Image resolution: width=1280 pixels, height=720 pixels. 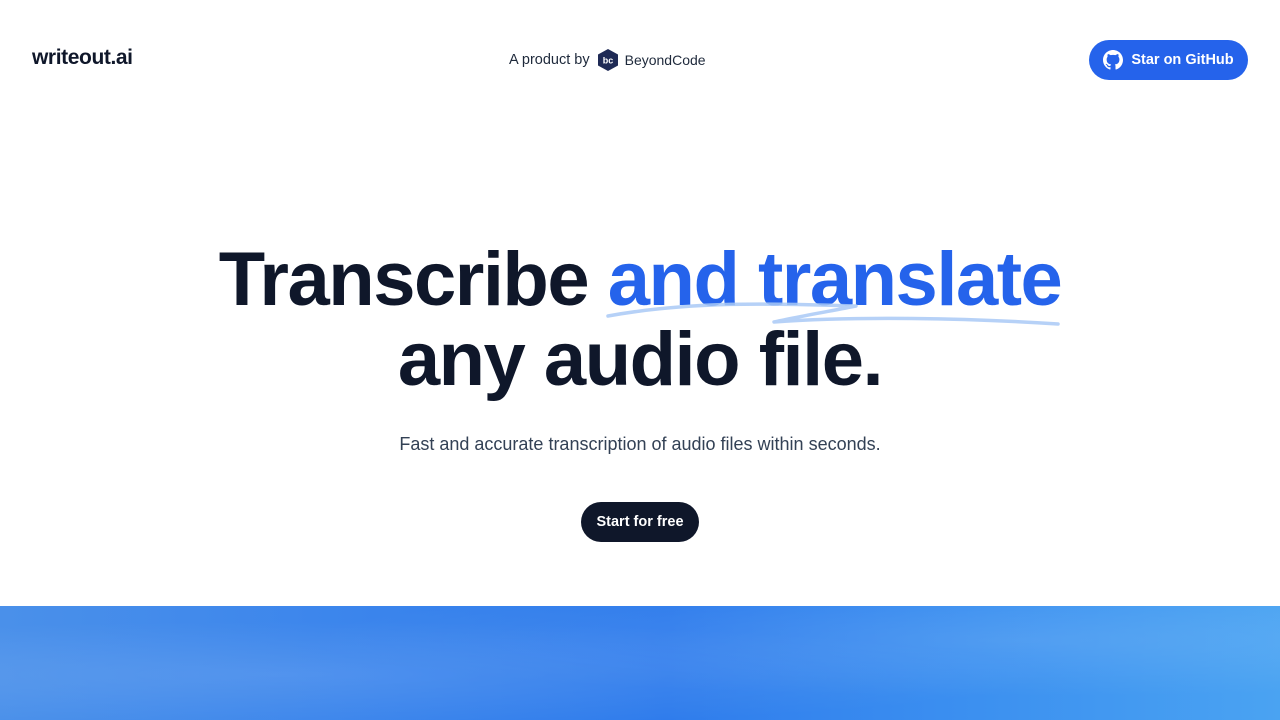 What do you see at coordinates (1182, 60) in the screenshot?
I see `github-button-label: Star on GitHub` at bounding box center [1182, 60].